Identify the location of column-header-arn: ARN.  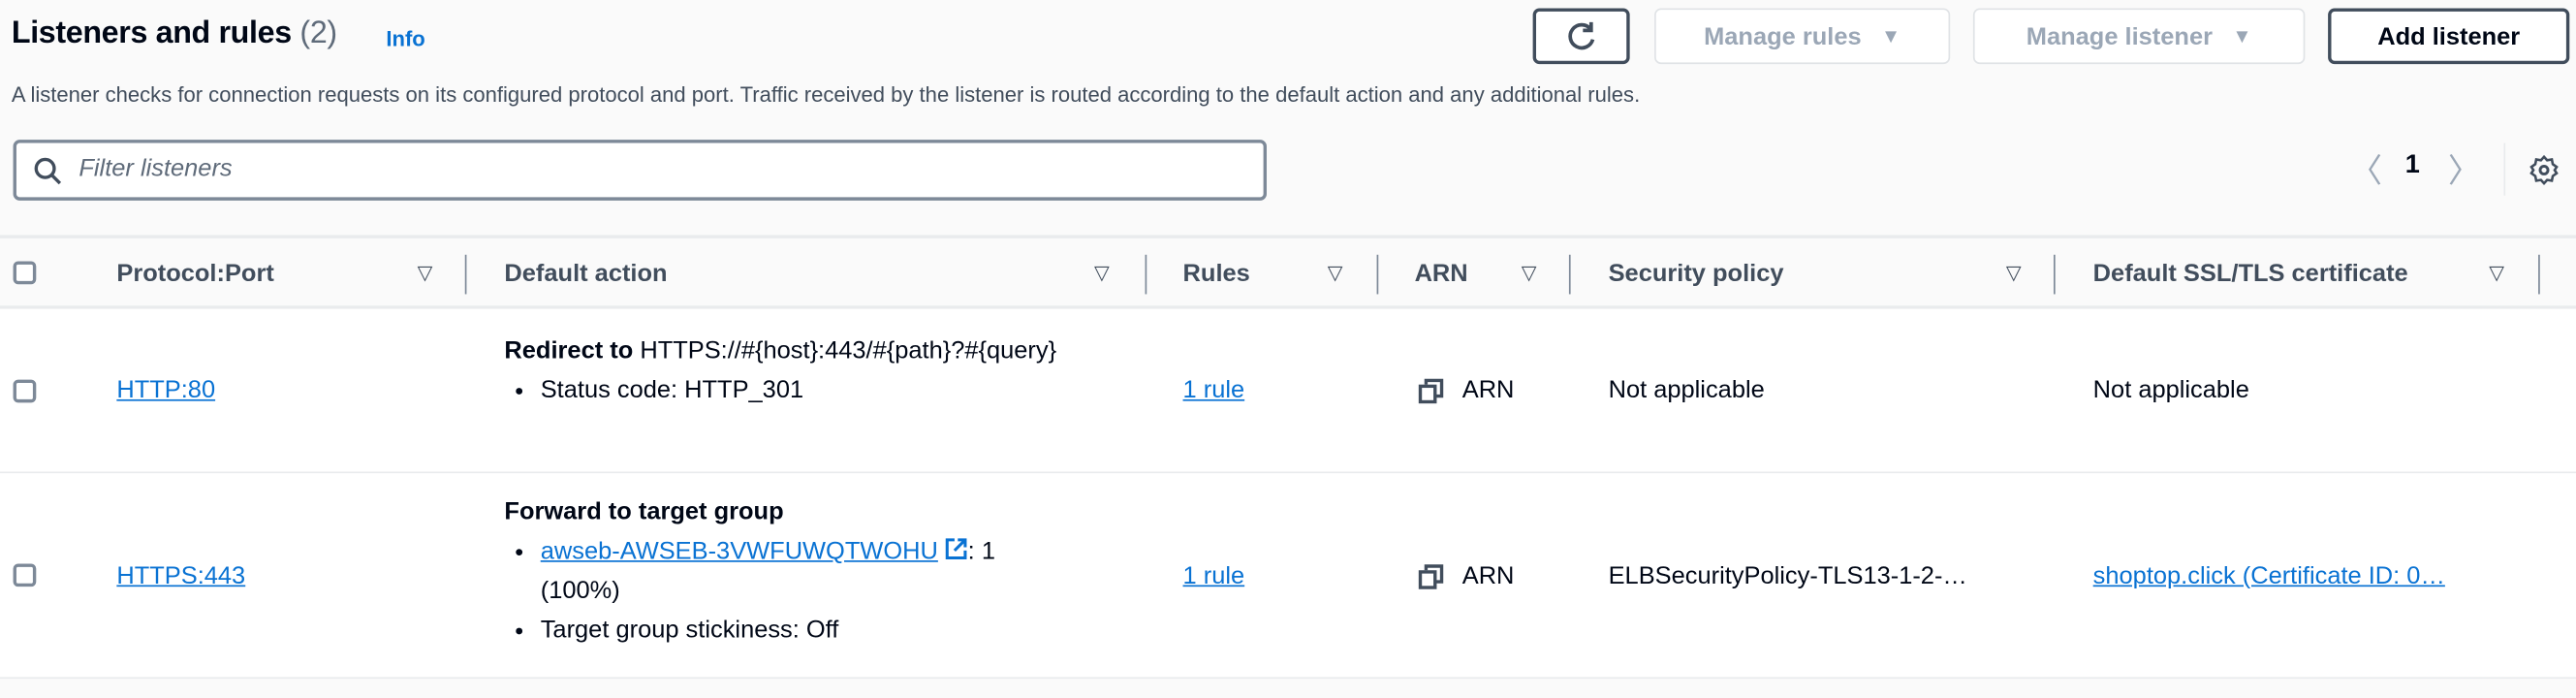
(1441, 274).